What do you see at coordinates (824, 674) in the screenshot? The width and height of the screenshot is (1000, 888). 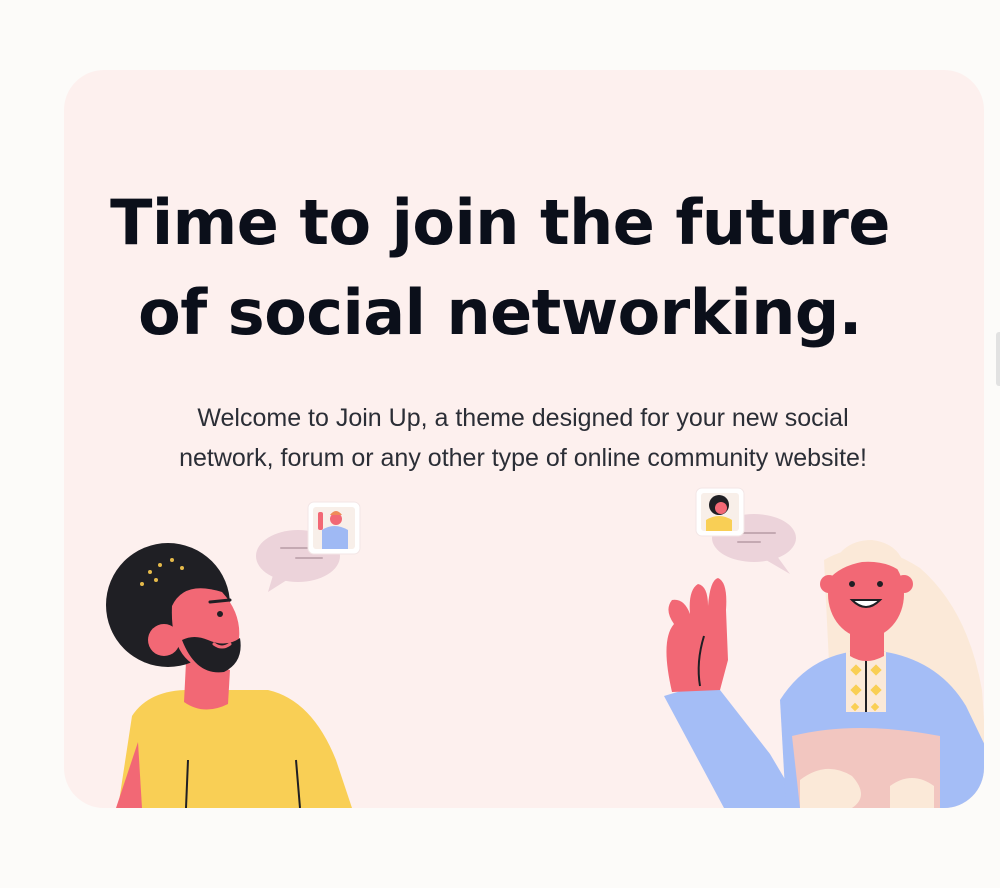 I see `right-person-avatar` at bounding box center [824, 674].